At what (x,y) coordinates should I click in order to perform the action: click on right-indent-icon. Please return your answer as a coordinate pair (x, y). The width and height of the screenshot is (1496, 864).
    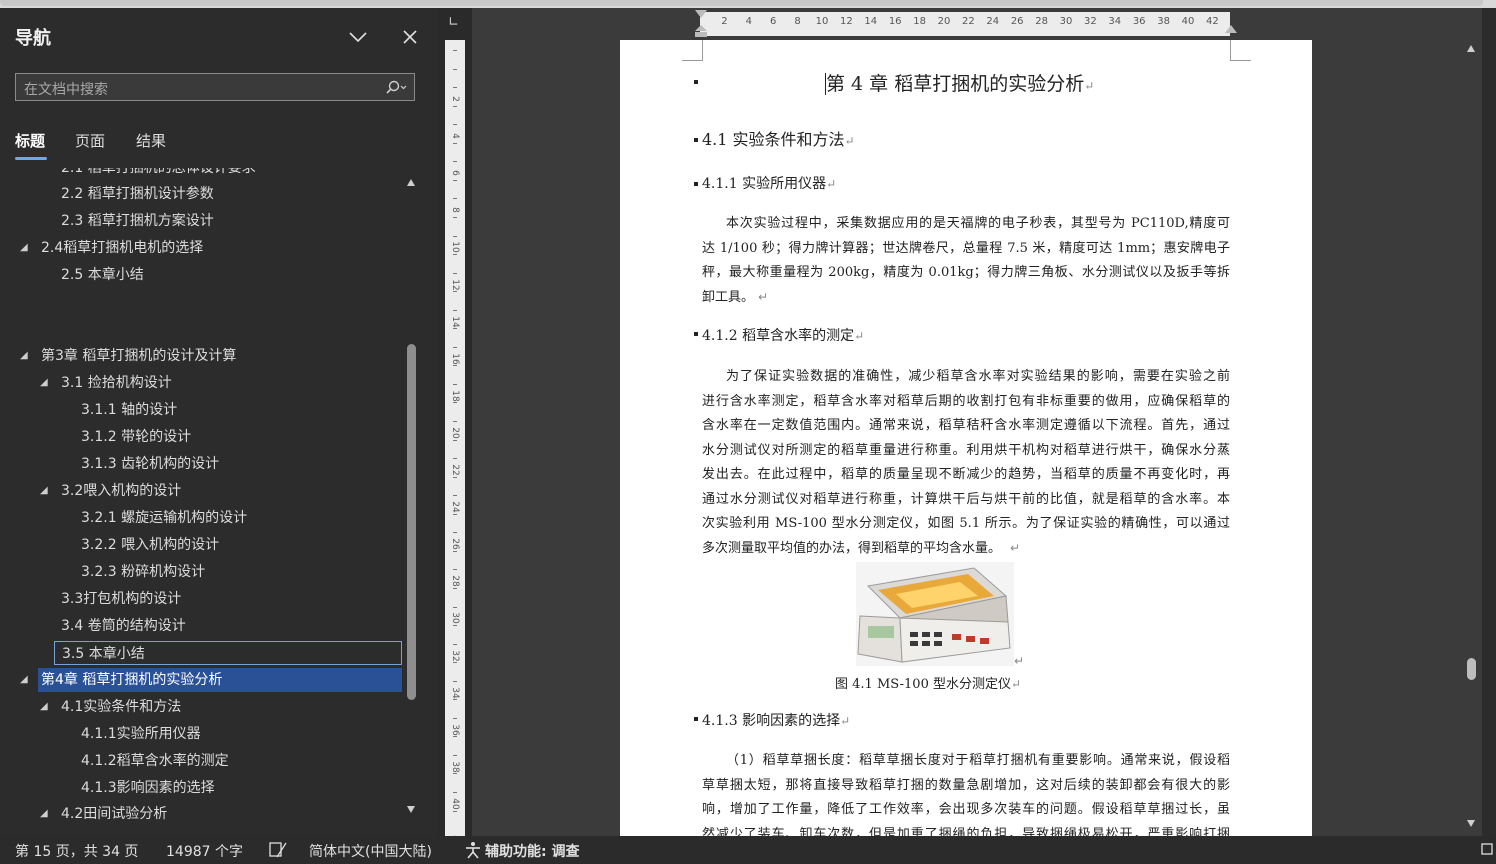
    Looking at the image, I should click on (1231, 30).